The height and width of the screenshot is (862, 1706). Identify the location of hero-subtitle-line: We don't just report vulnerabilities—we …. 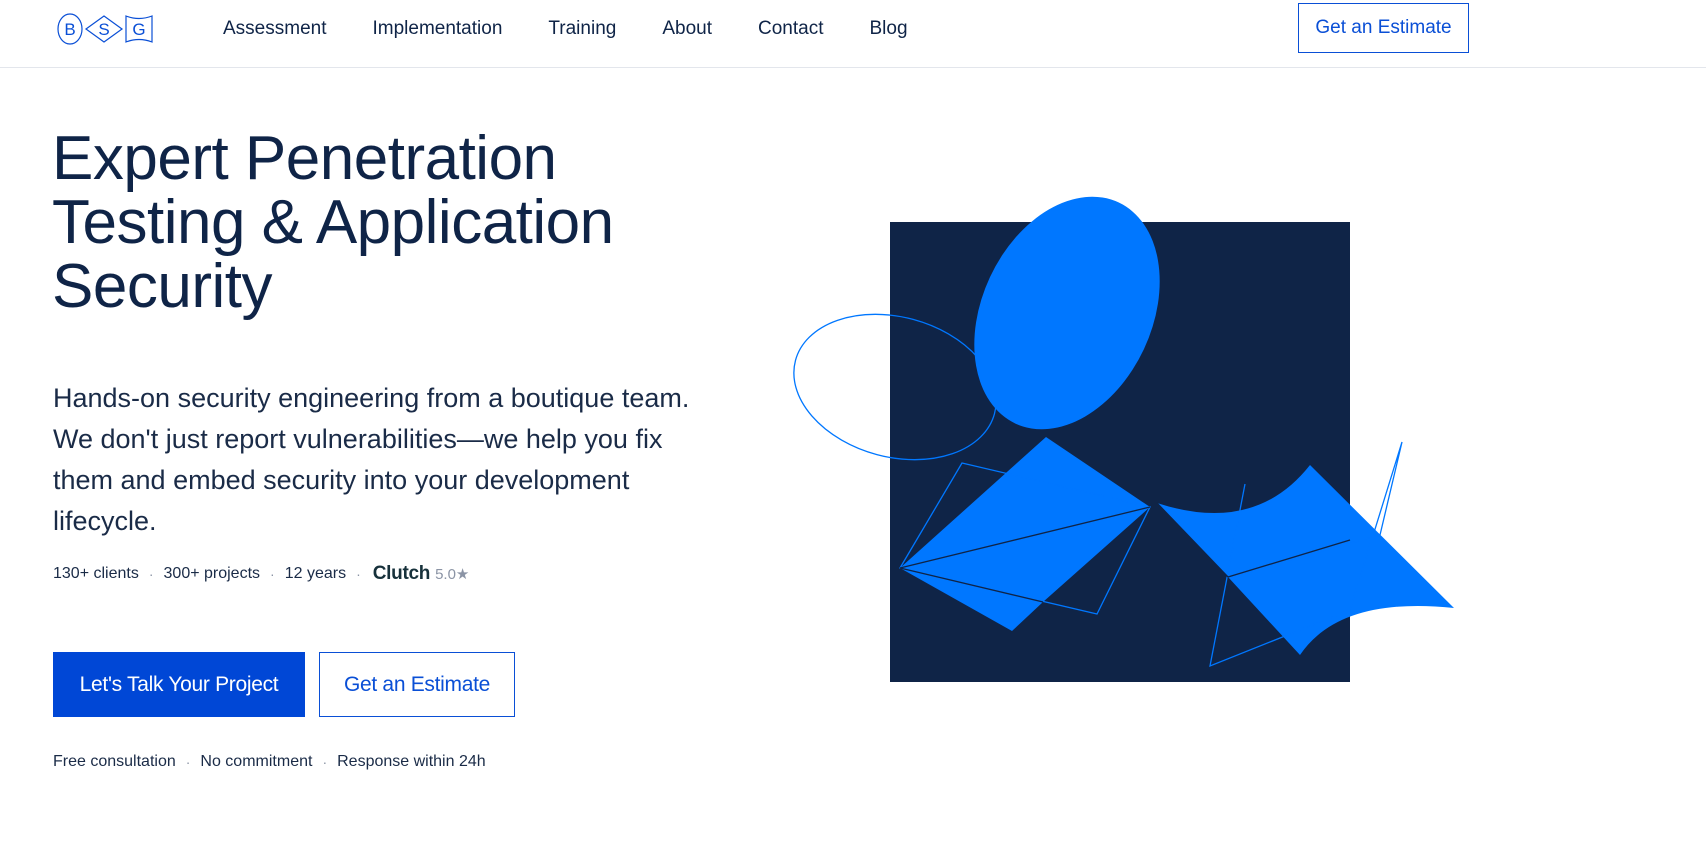
(358, 439).